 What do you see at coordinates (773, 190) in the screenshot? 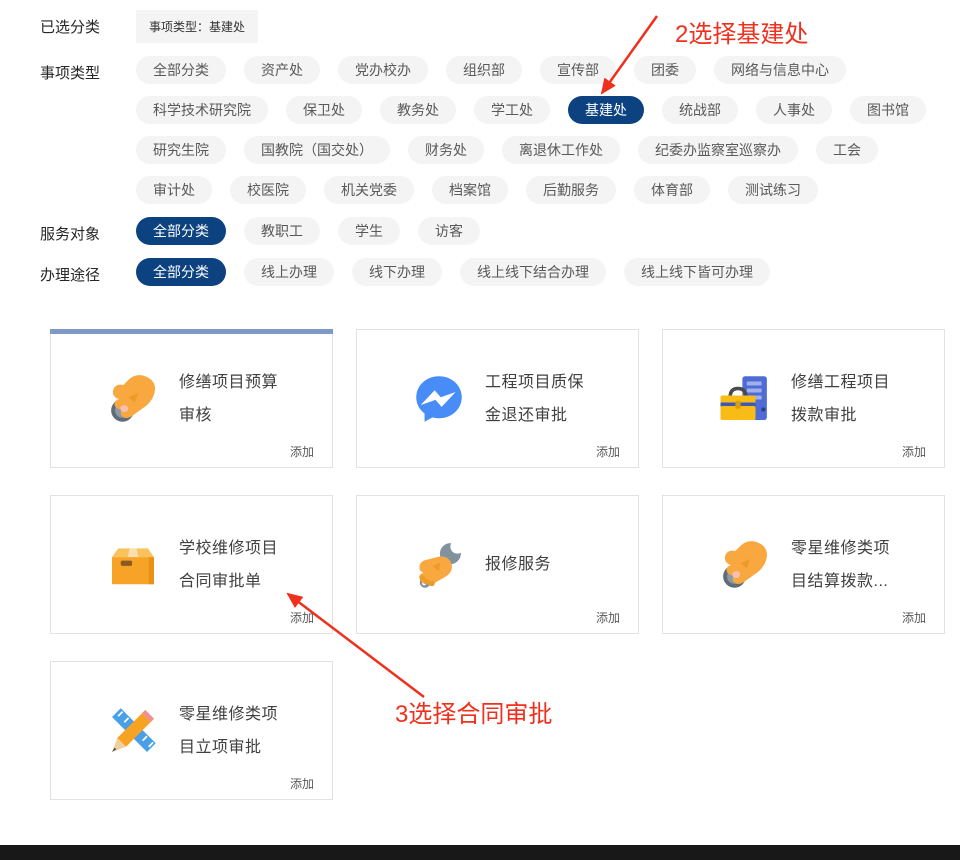
I see `chip-测试练习: 测试练习` at bounding box center [773, 190].